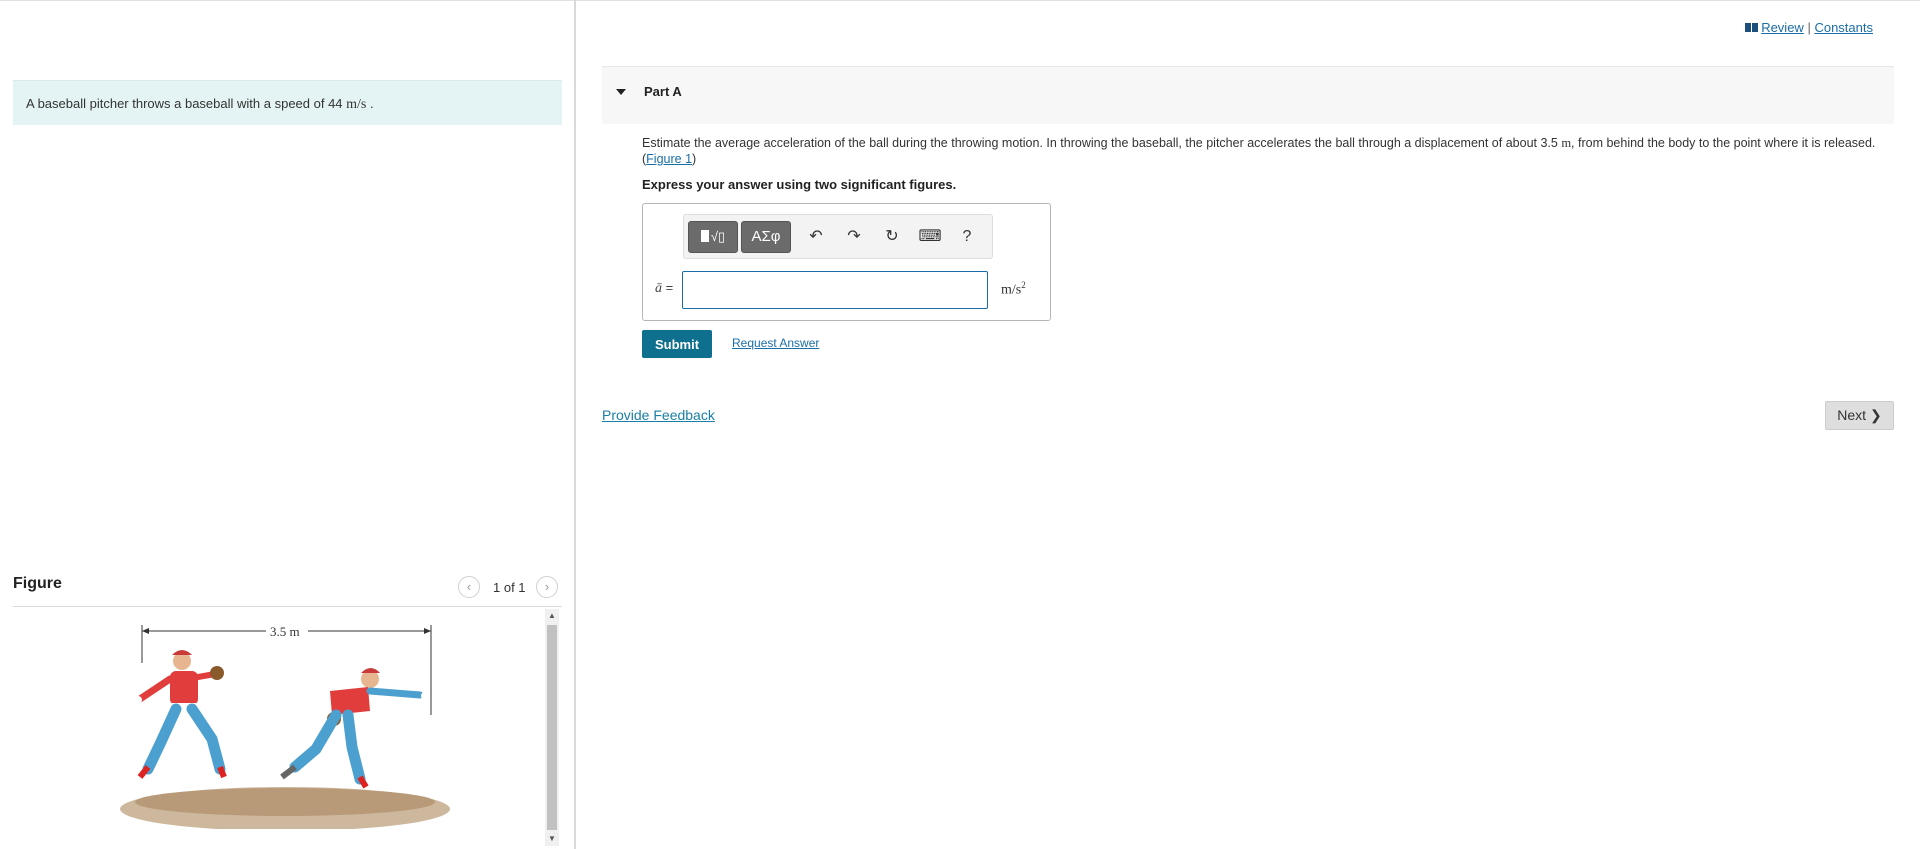 This screenshot has height=849, width=1920. Describe the element at coordinates (1875, 415) in the screenshot. I see `chevron-right-icon: ❯` at that location.